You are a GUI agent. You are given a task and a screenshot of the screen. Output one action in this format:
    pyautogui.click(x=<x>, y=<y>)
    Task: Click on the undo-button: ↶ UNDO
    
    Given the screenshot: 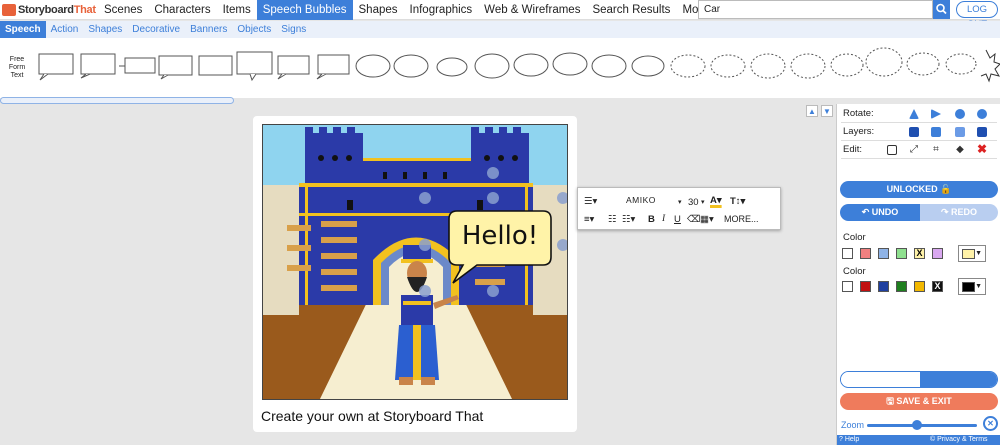 What is the action you would take?
    pyautogui.click(x=880, y=212)
    